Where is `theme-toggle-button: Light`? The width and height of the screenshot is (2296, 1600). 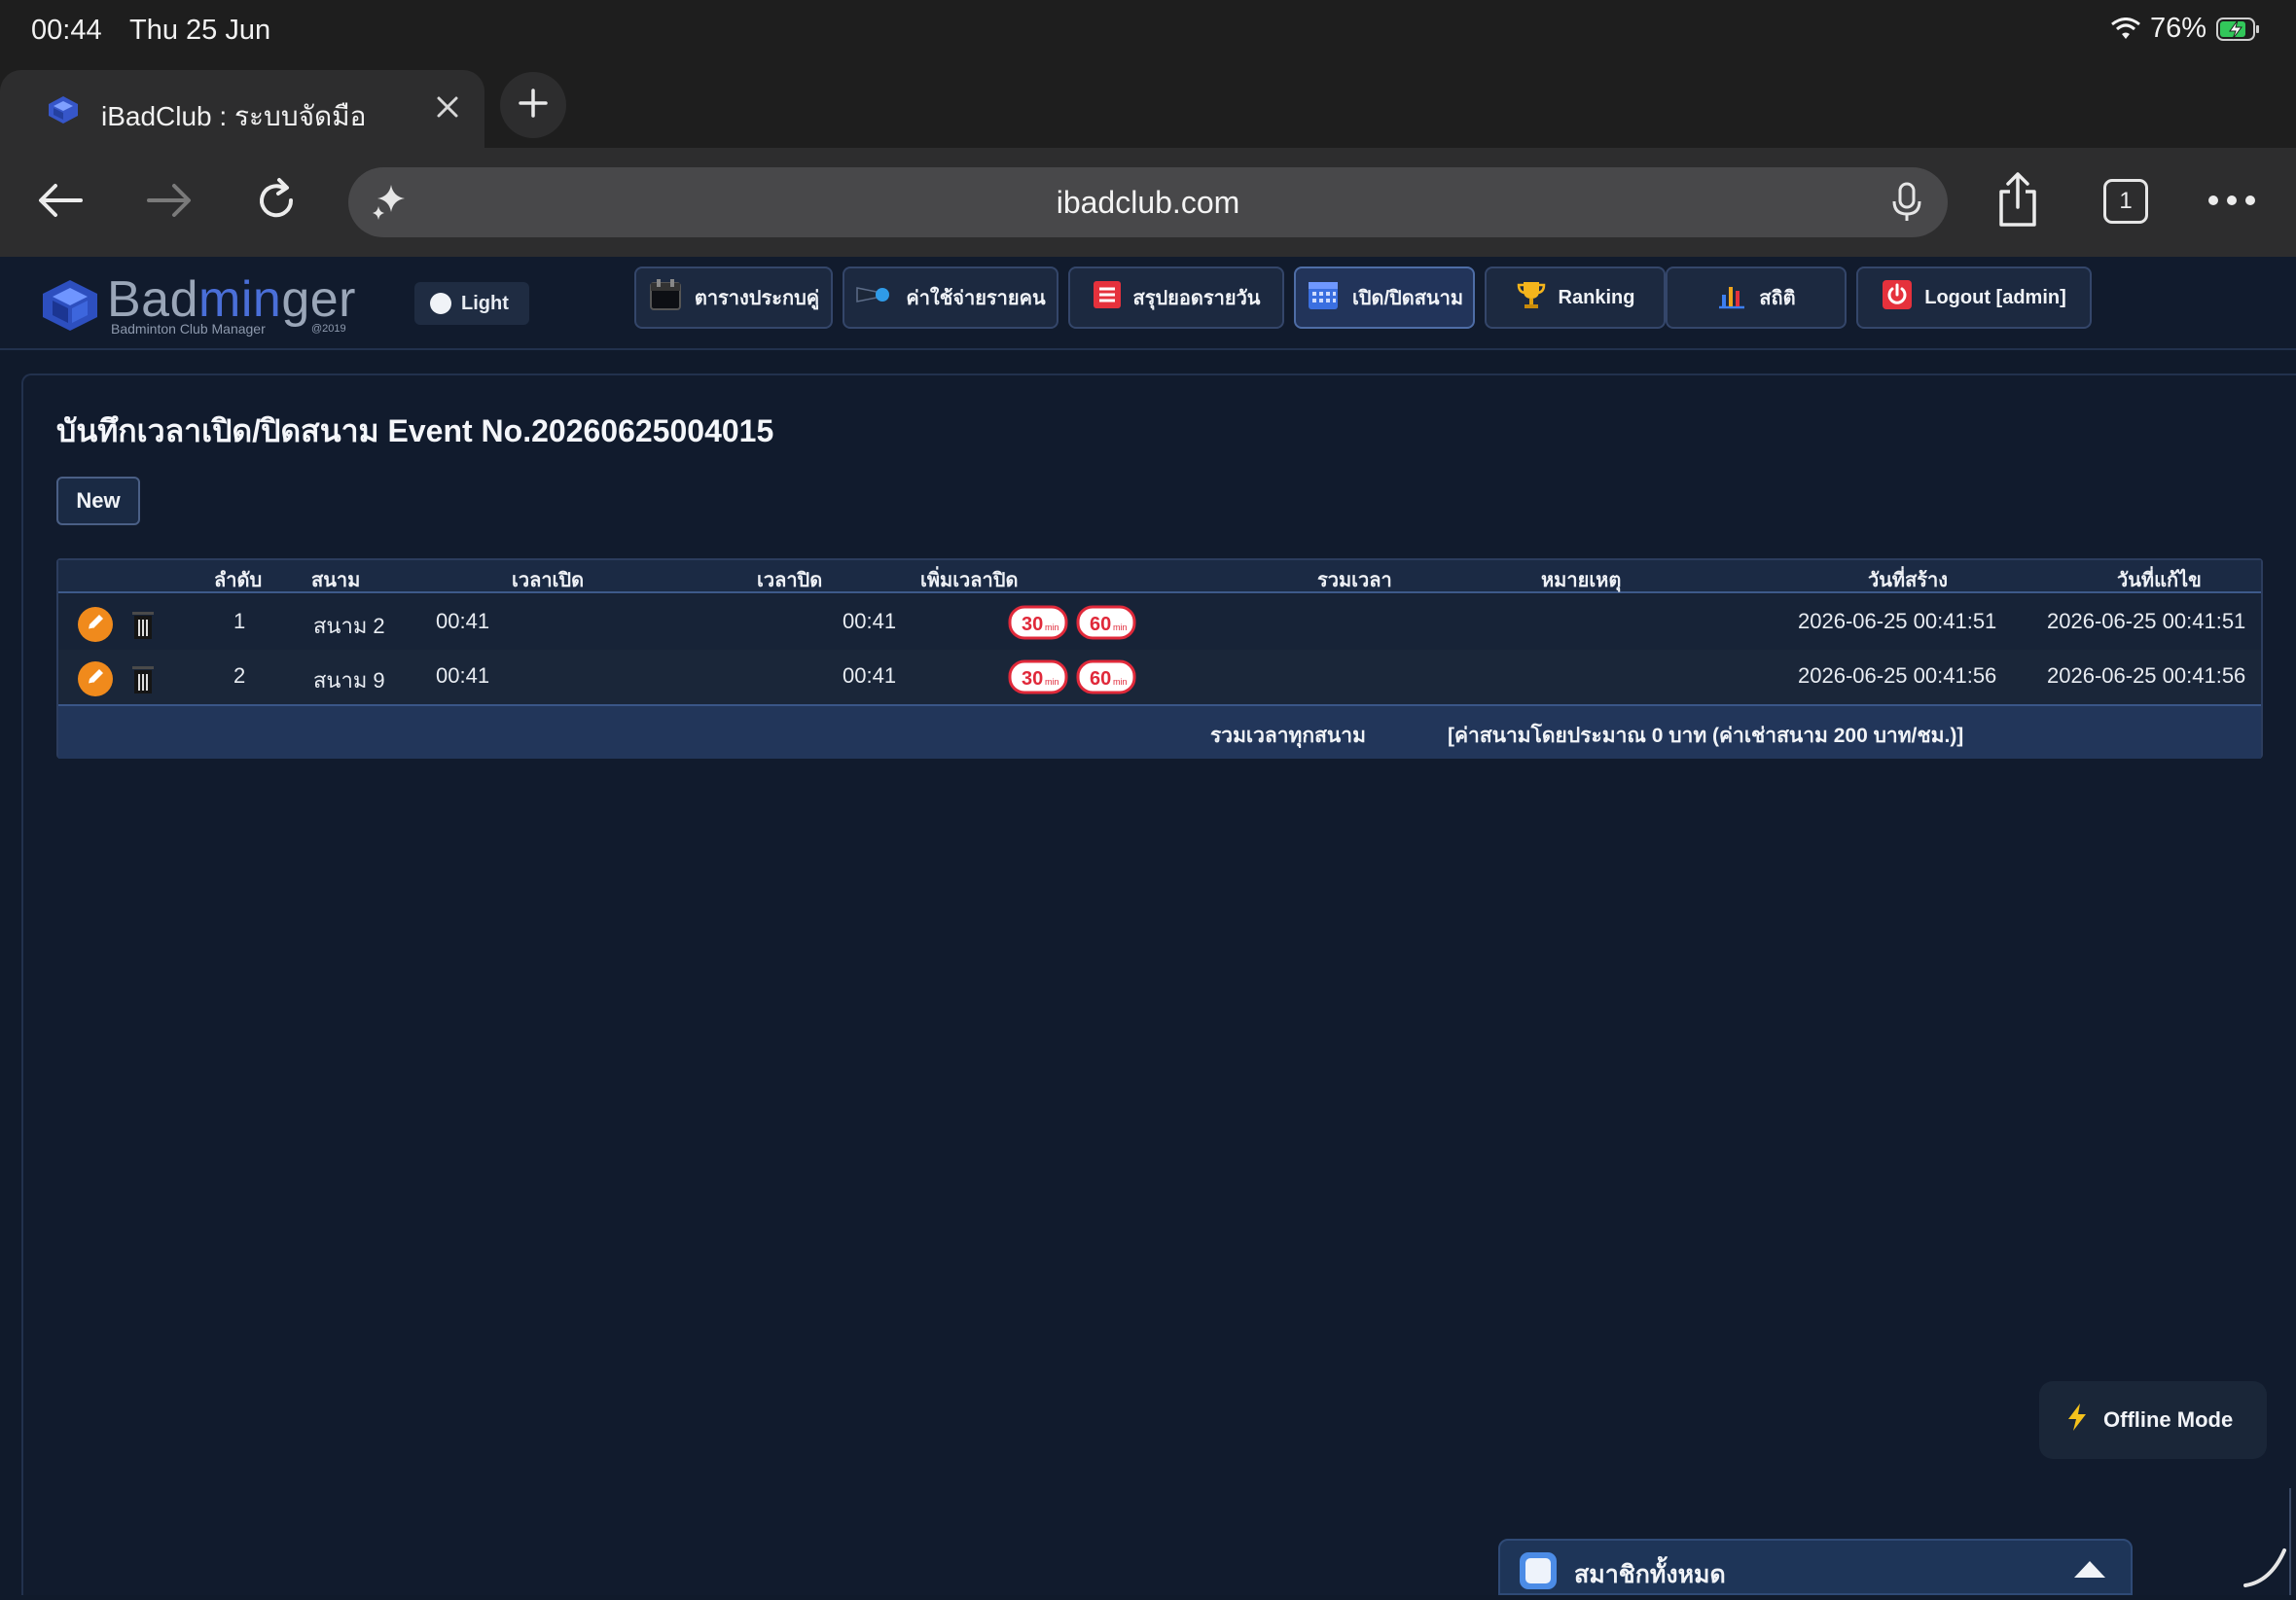 theme-toggle-button: Light is located at coordinates (471, 303).